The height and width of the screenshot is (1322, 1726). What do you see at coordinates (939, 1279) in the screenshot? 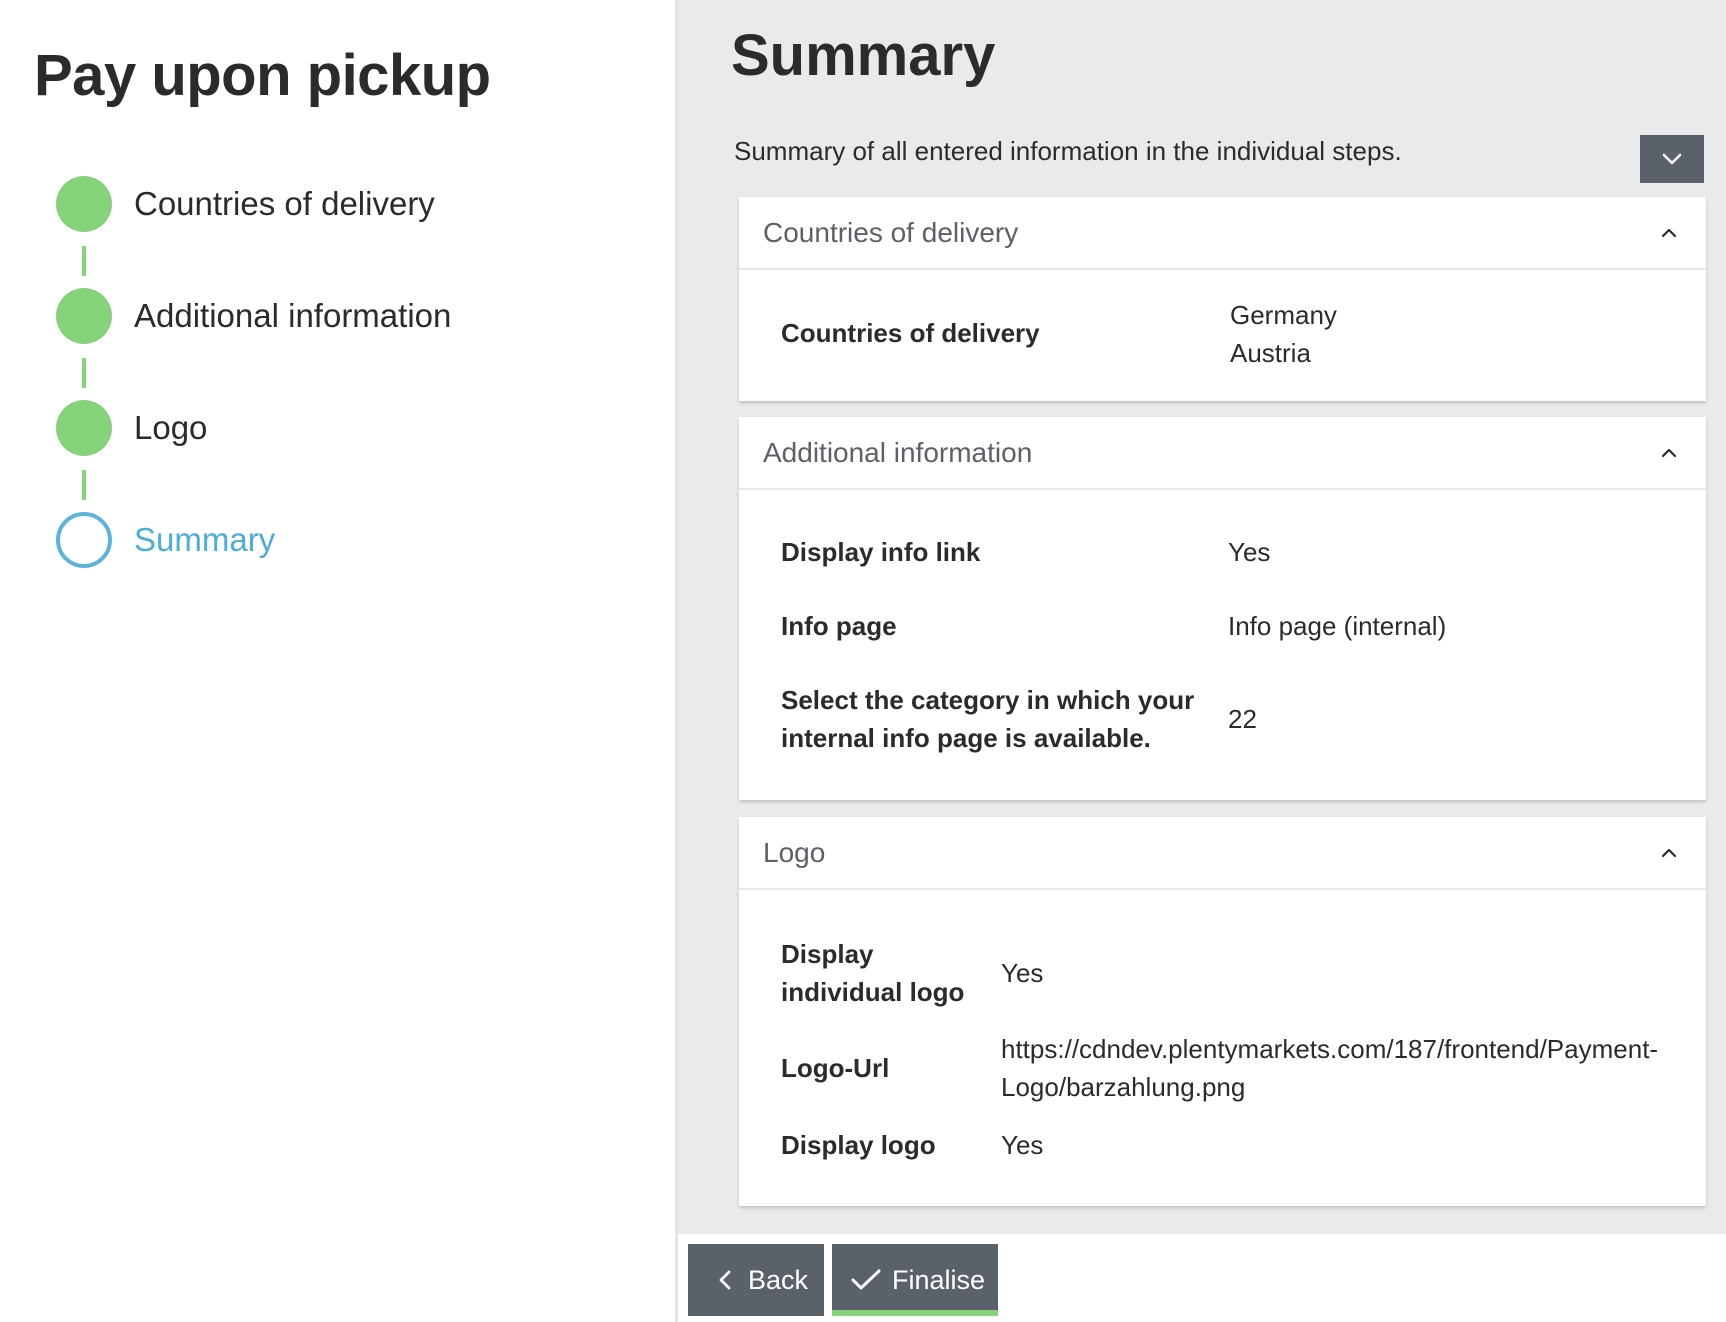
I see `finalise-button-label: Finalise` at bounding box center [939, 1279].